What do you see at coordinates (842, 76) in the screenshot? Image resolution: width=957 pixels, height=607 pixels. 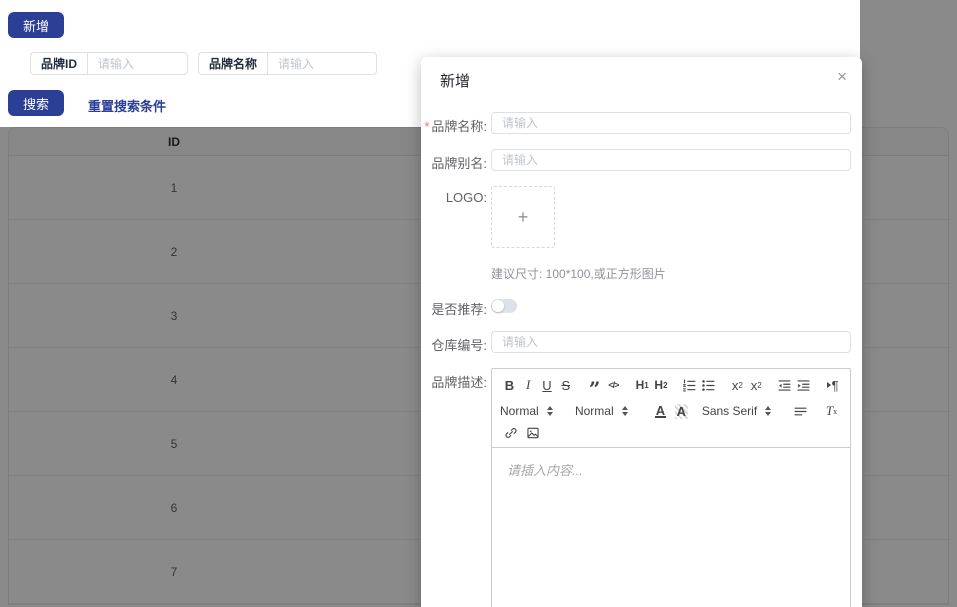 I see `close-icon: ×` at bounding box center [842, 76].